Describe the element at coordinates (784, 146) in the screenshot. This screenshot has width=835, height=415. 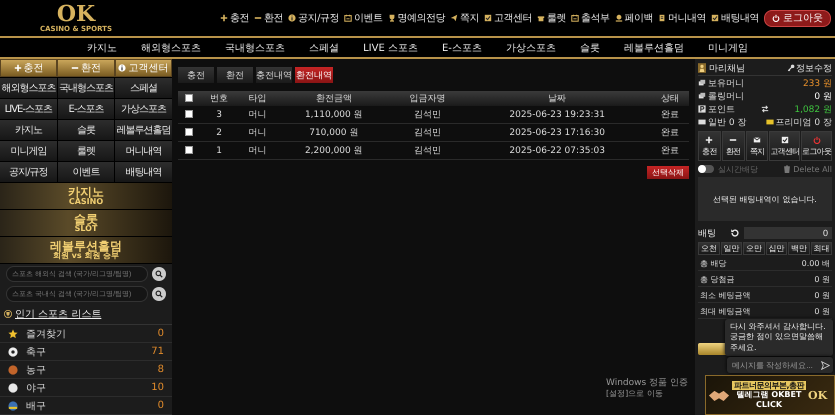
I see `action-button: 고객센터` at that location.